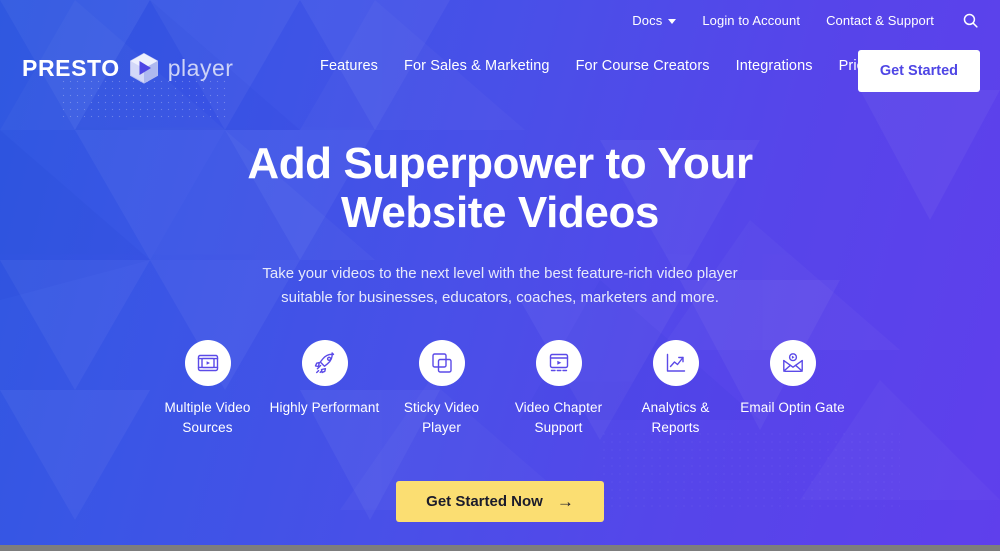 The height and width of the screenshot is (551, 1000). Describe the element at coordinates (500, 548) in the screenshot. I see `bottom-scrollbar-strip` at that location.